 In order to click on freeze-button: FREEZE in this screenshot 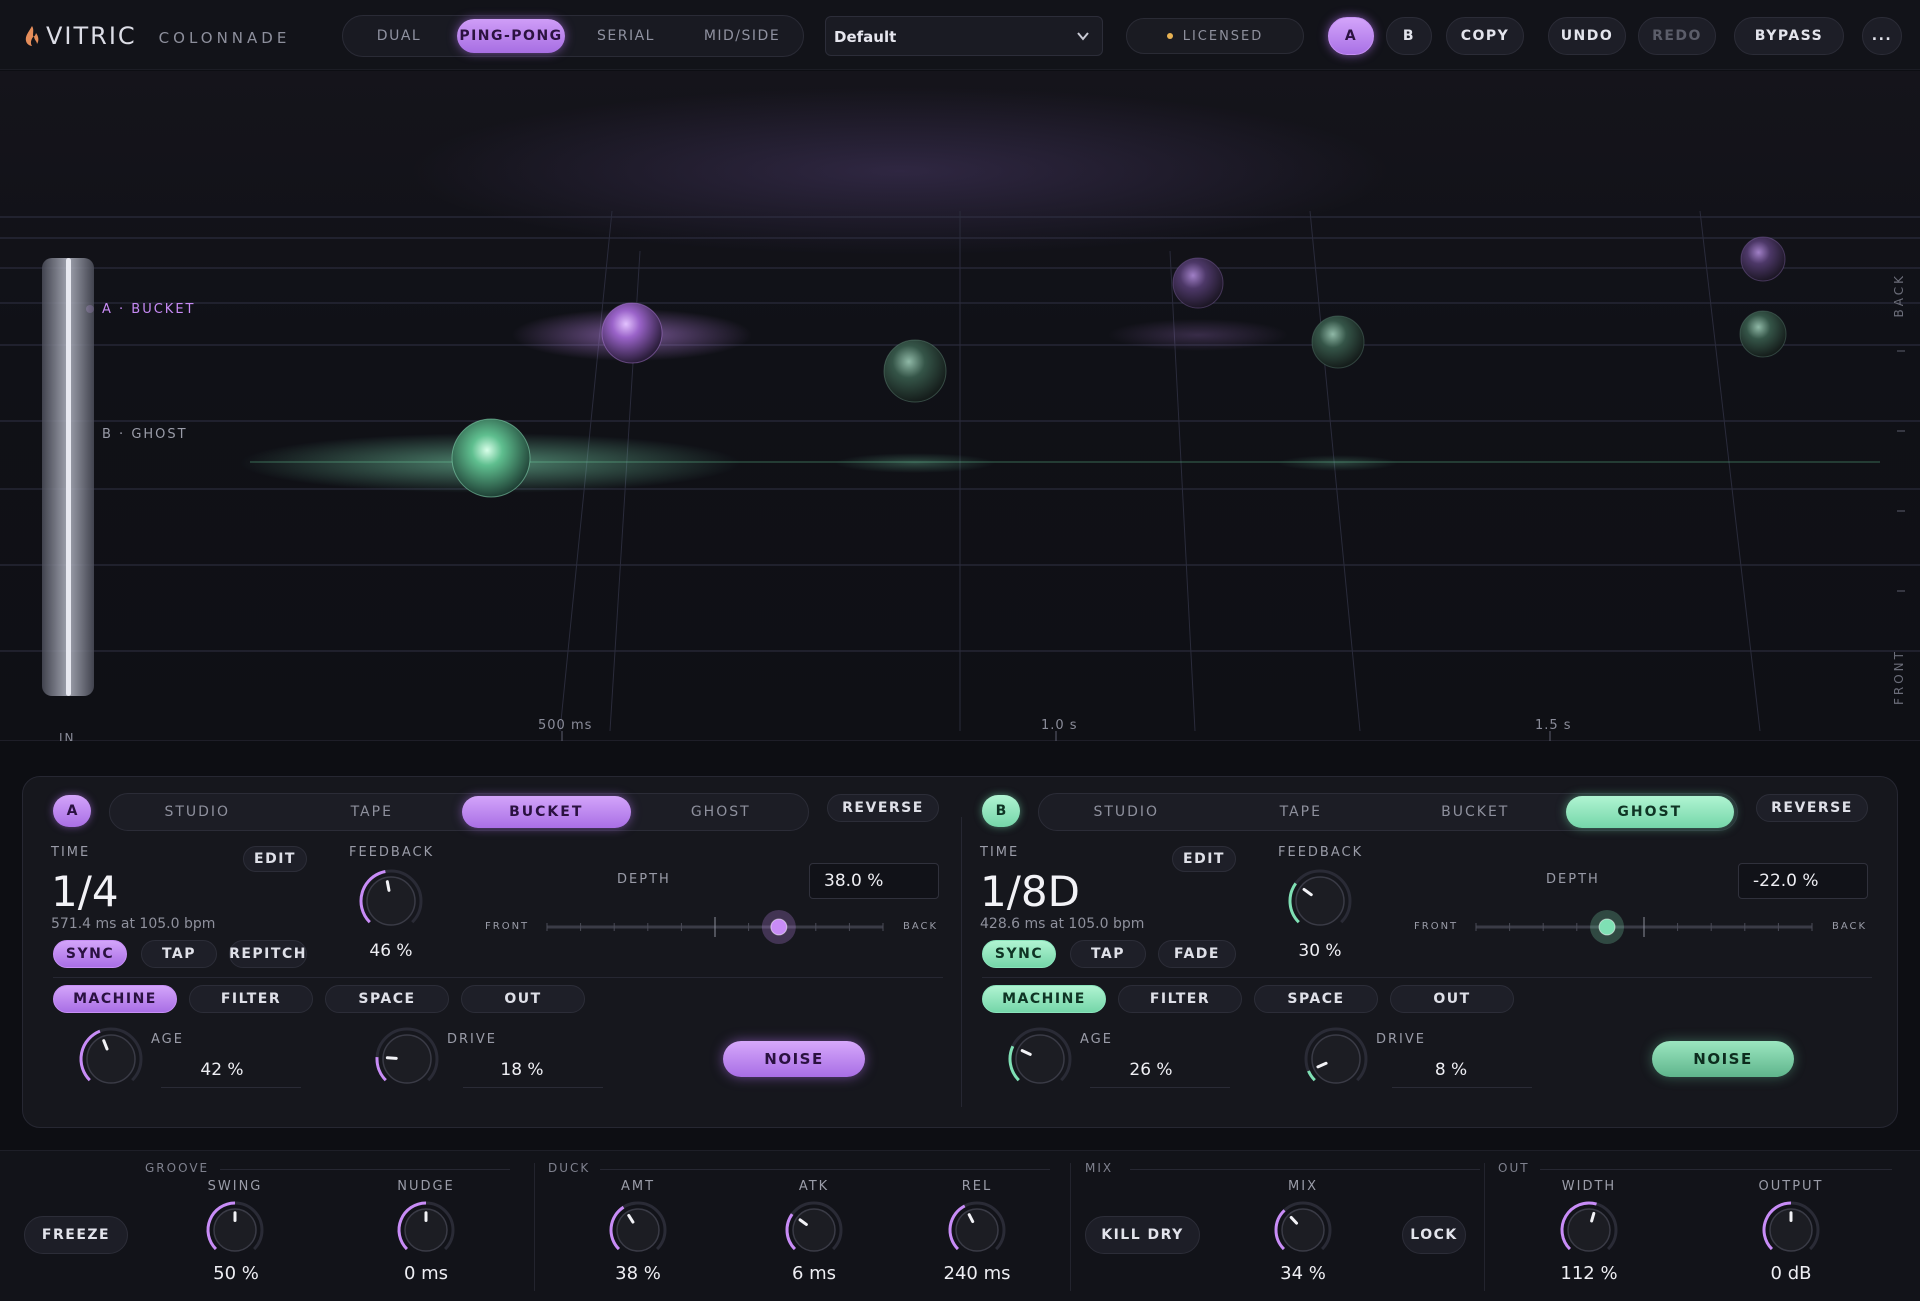, I will do `click(76, 1235)`.